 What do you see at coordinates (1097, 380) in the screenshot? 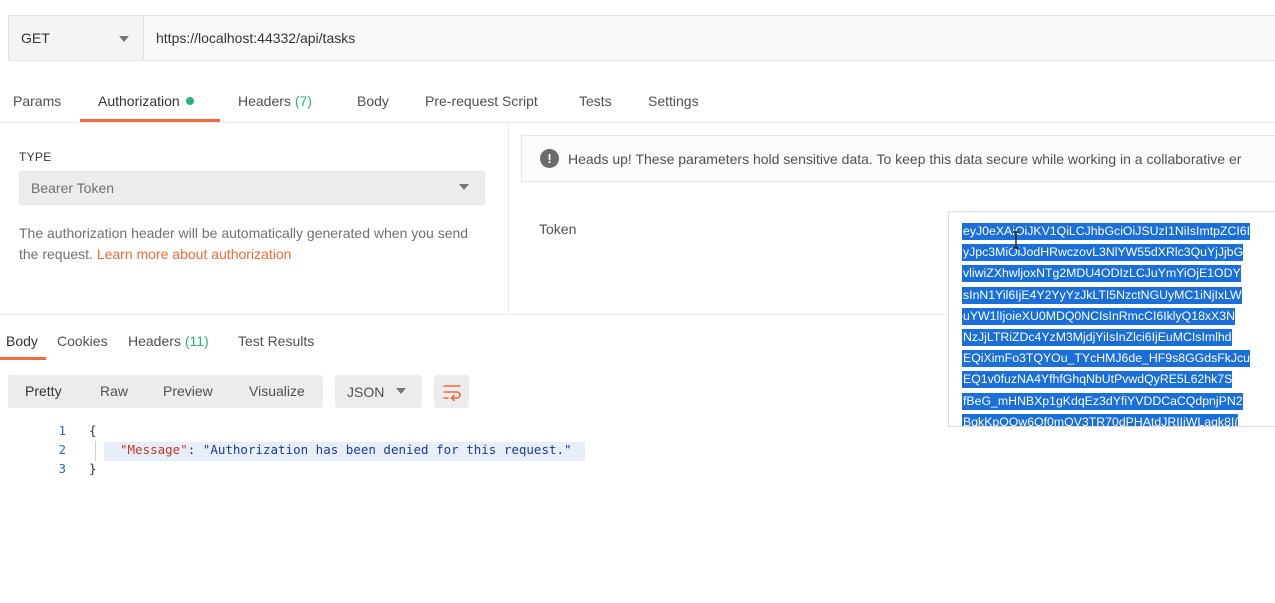
I see `token-line: EQ1v0fuzNA4YfhfGhqNbUtPvwdQyRE5L62hk7S` at bounding box center [1097, 380].